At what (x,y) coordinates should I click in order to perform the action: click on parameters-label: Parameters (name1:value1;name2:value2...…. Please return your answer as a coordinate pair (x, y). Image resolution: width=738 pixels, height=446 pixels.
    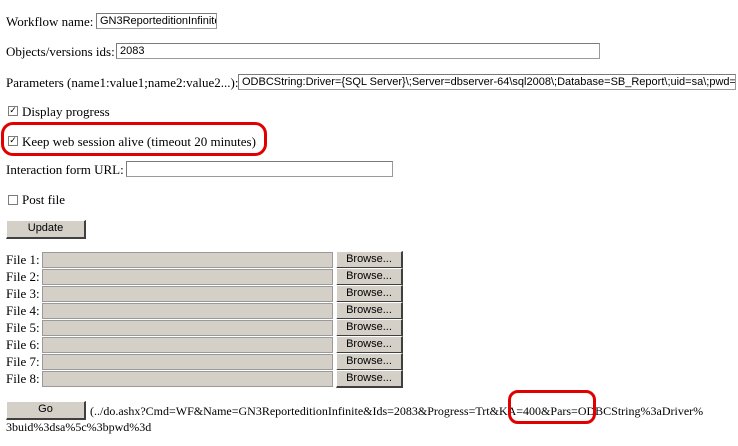
    Looking at the image, I should click on (122, 82).